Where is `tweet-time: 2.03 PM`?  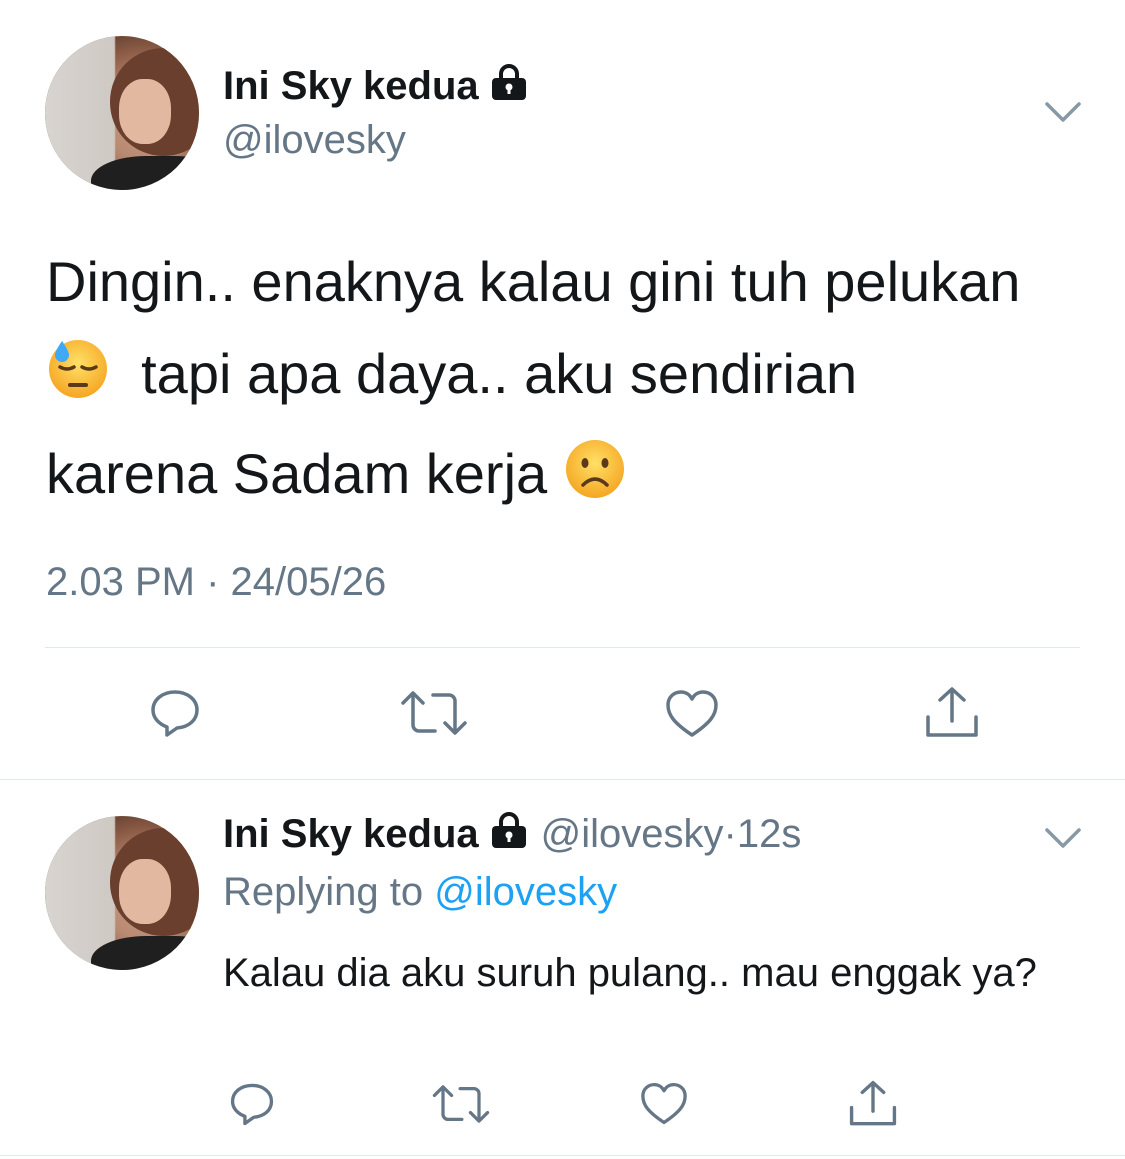
tweet-time: 2.03 PM is located at coordinates (120, 582).